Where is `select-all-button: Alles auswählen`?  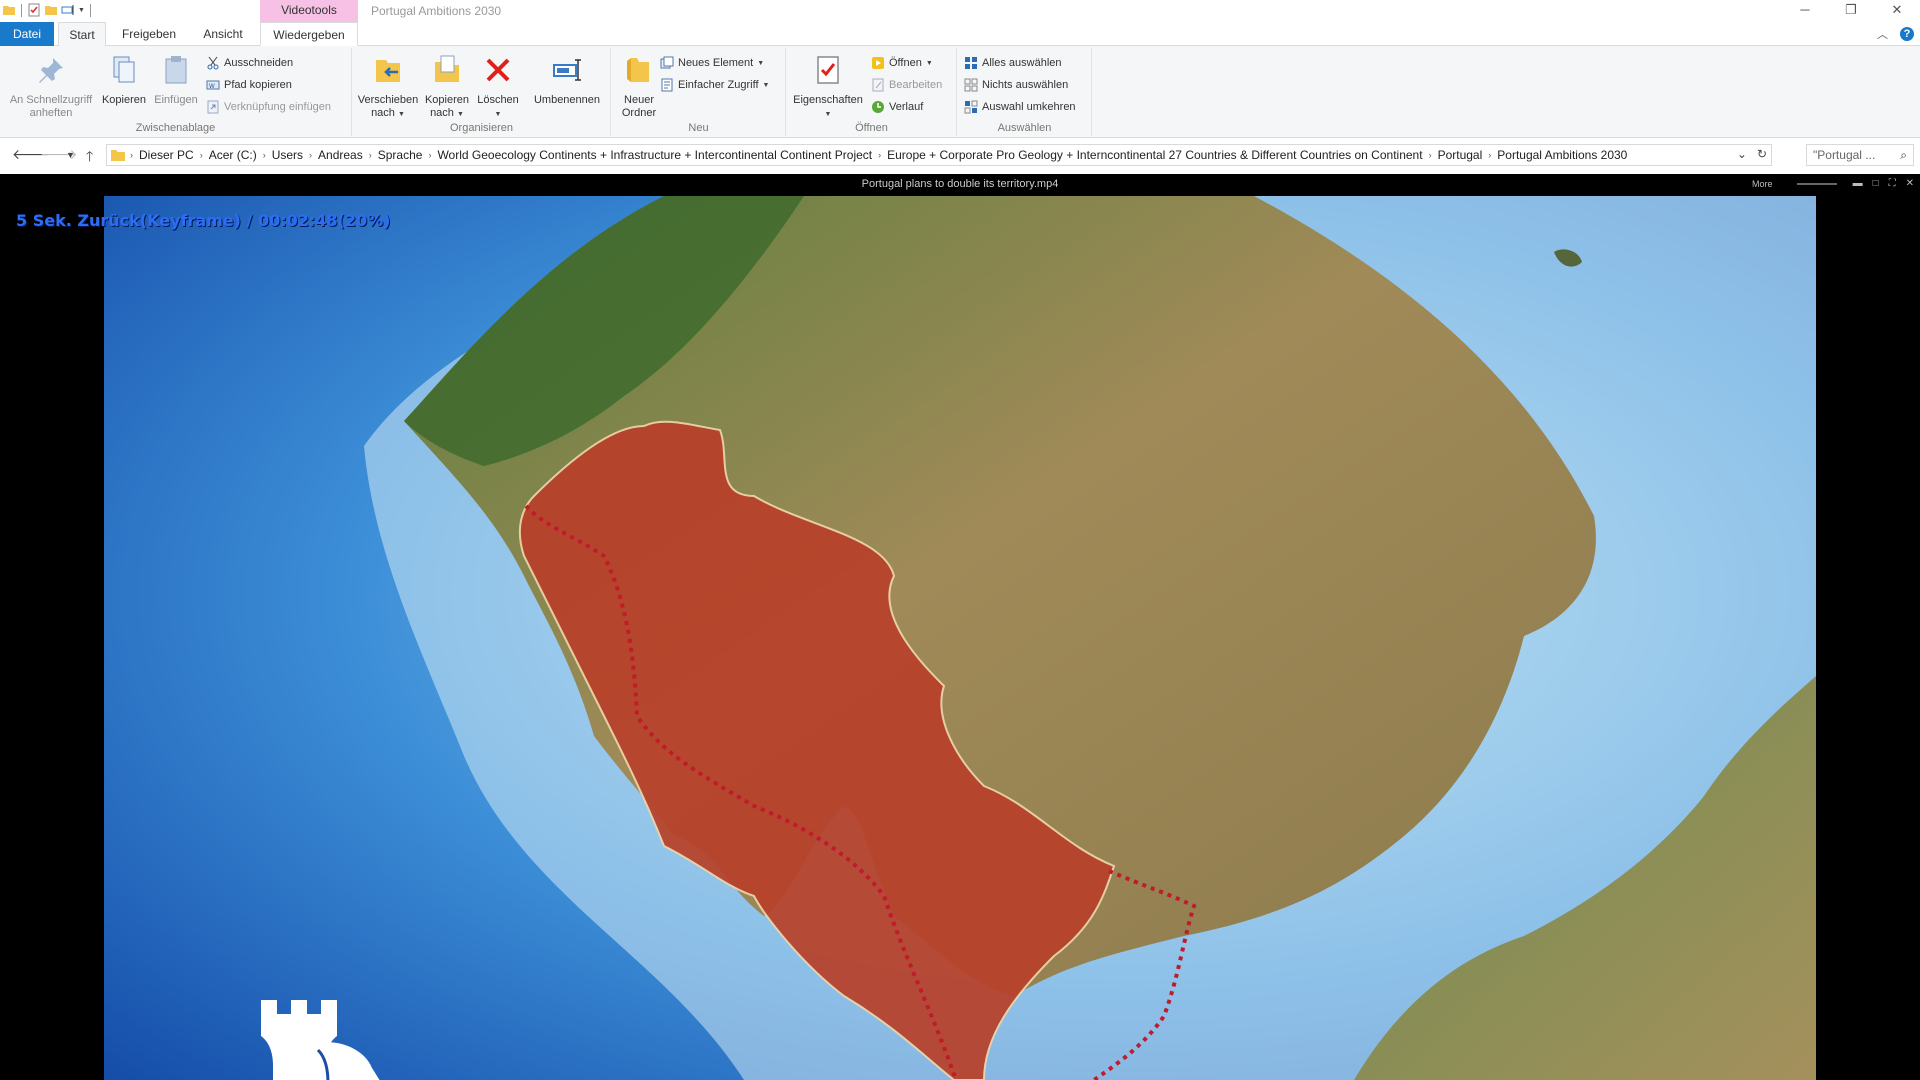 select-all-button: Alles auswählen is located at coordinates (1013, 63).